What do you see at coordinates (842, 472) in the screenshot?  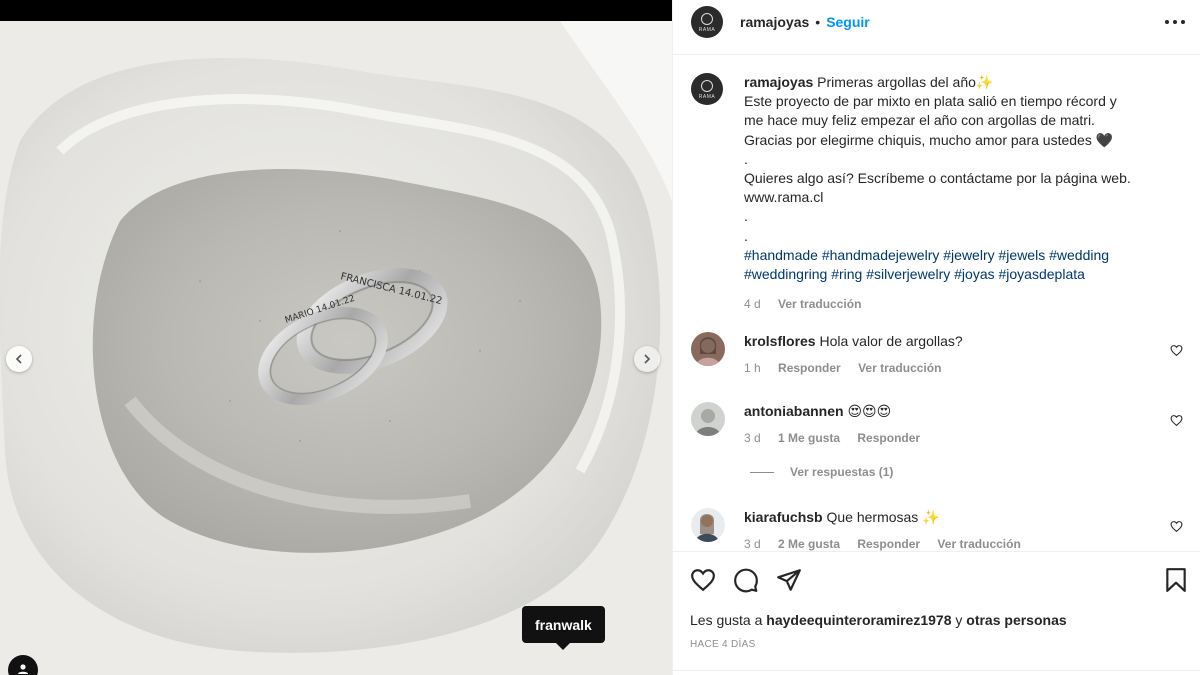 I see `view-replies-label: Ver respuestas (1)` at bounding box center [842, 472].